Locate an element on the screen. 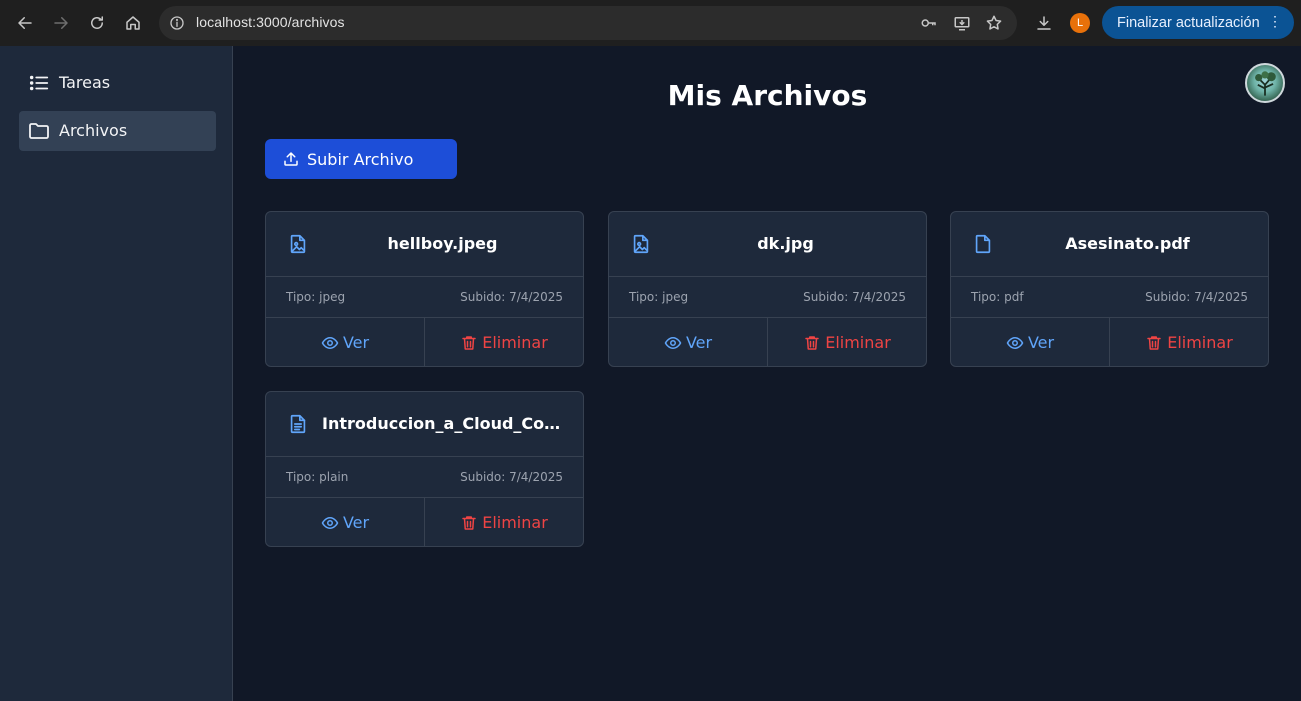  file-icon is located at coordinates (983, 244).